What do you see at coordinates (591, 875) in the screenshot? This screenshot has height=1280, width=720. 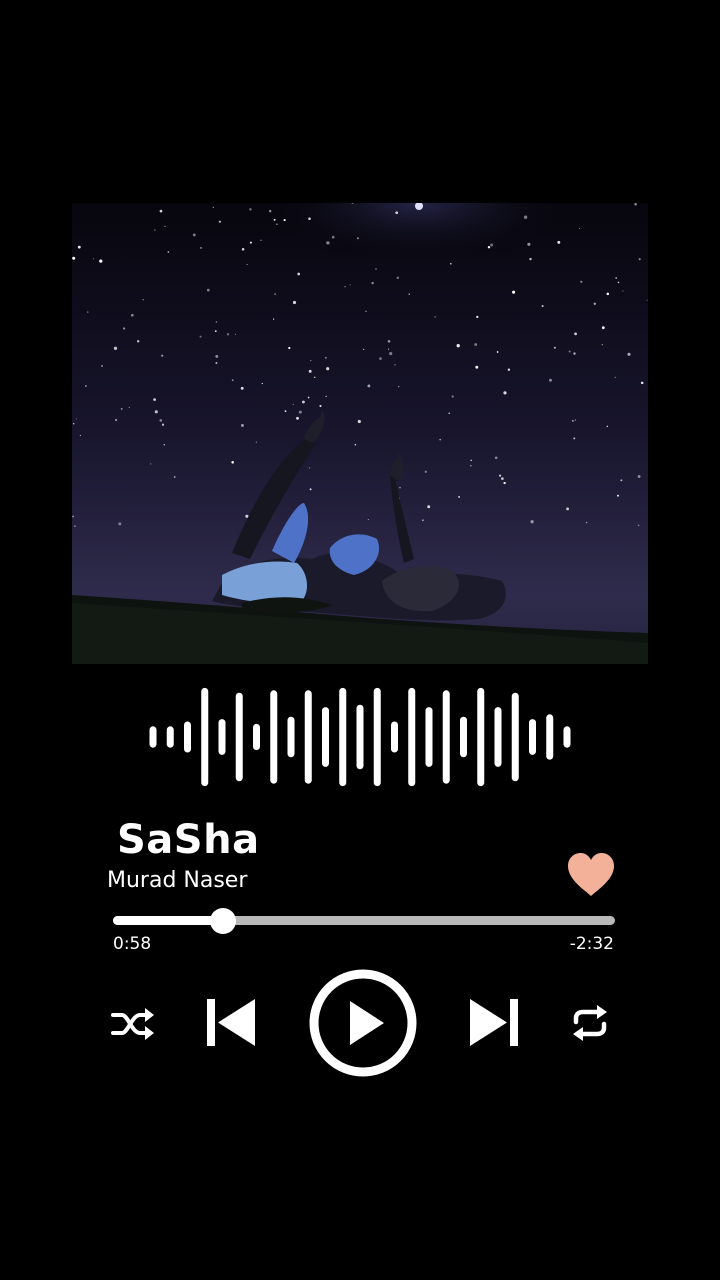 I see `like-button` at bounding box center [591, 875].